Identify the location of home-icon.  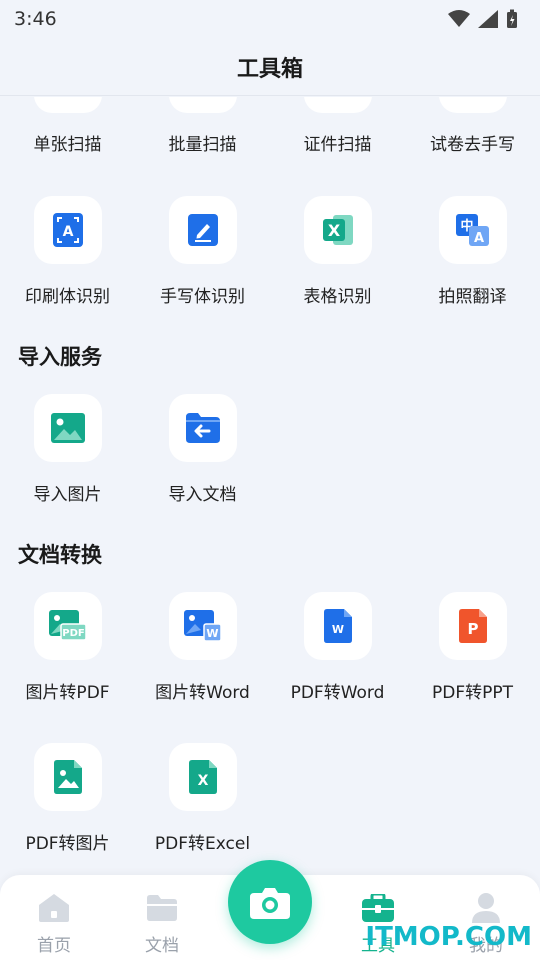
(54, 908).